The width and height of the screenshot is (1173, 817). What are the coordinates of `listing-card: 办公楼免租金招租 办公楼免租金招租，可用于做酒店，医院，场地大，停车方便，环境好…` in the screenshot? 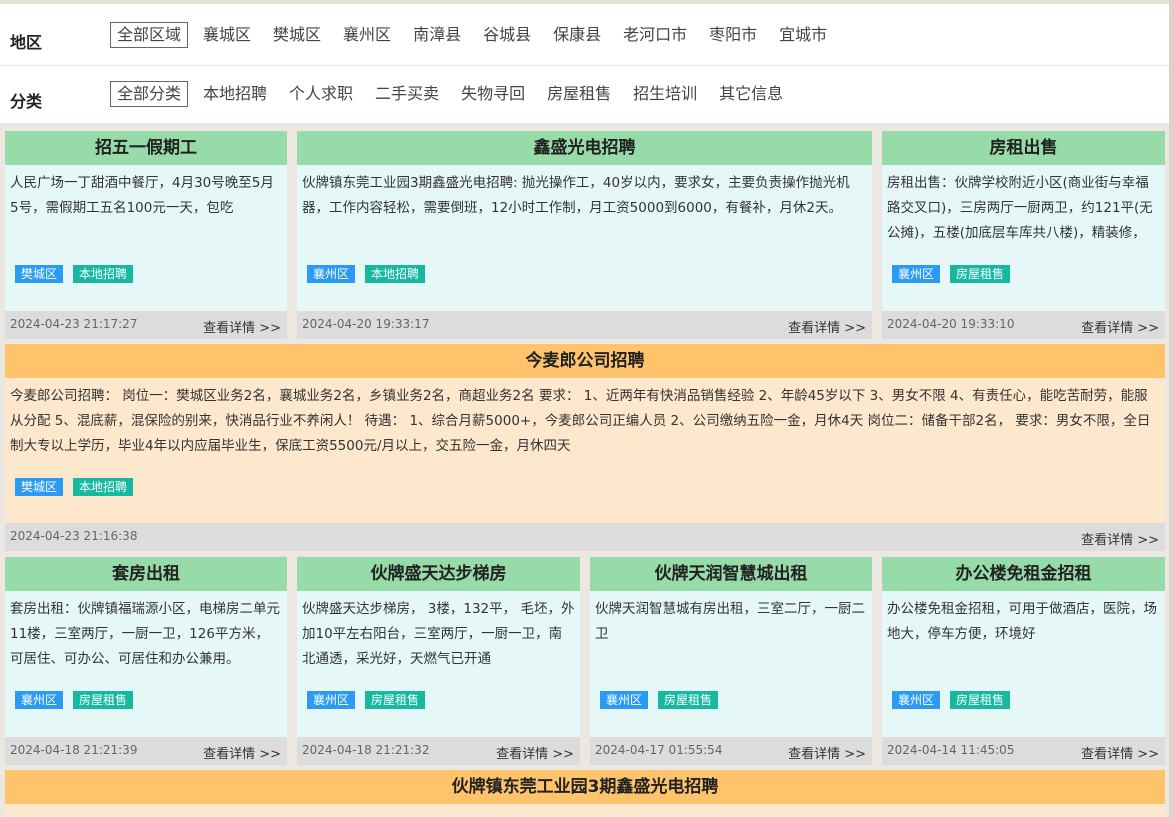 It's located at (1023, 661).